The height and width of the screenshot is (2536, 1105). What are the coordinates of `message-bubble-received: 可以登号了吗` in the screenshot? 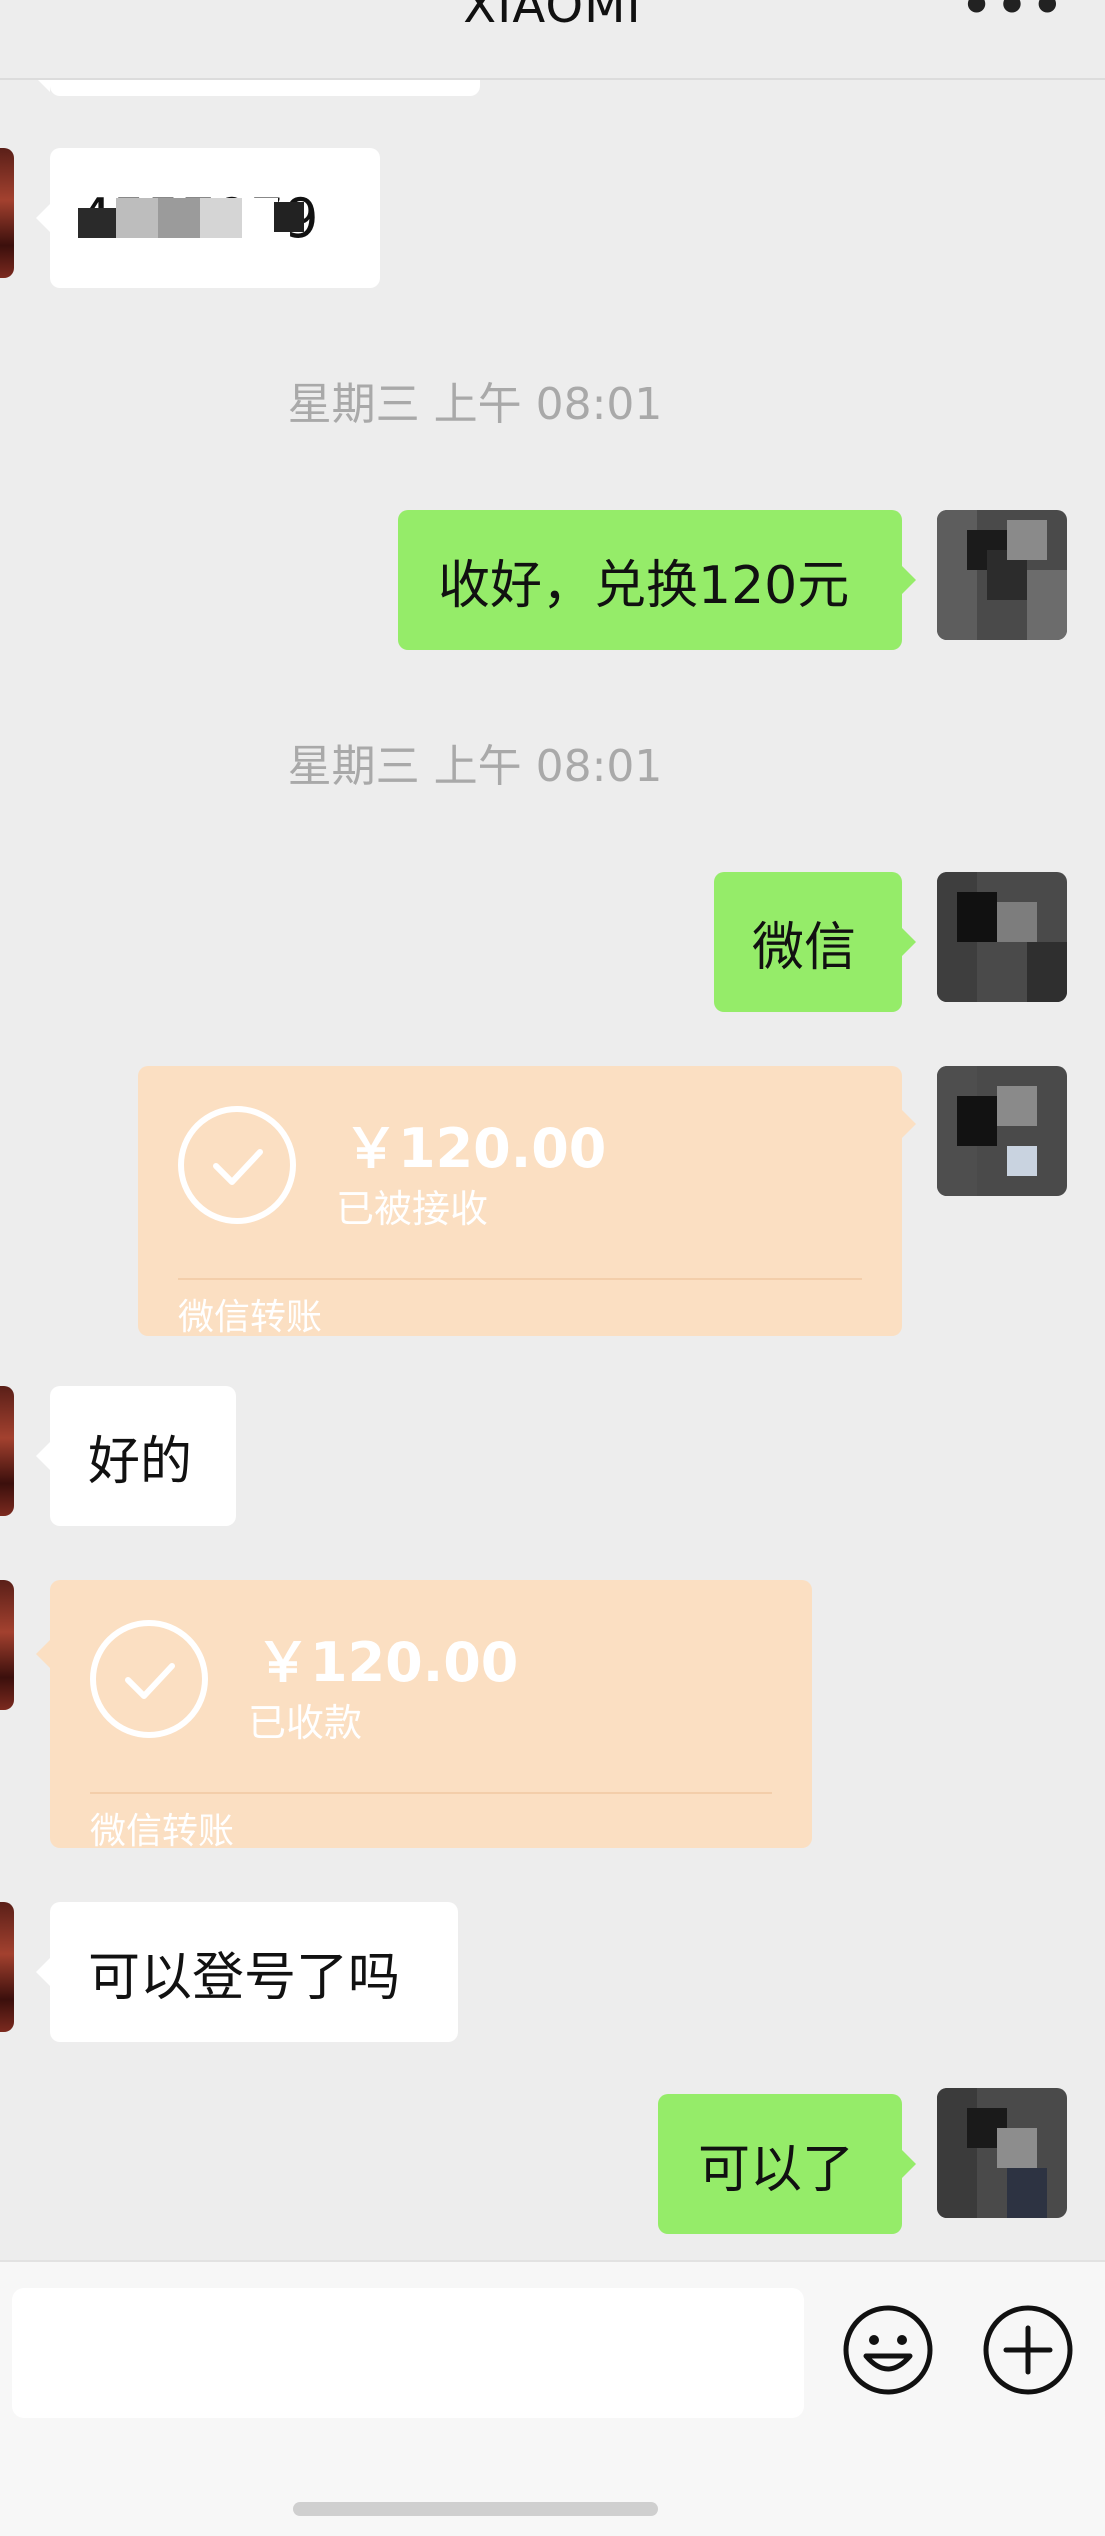 It's located at (247, 1972).